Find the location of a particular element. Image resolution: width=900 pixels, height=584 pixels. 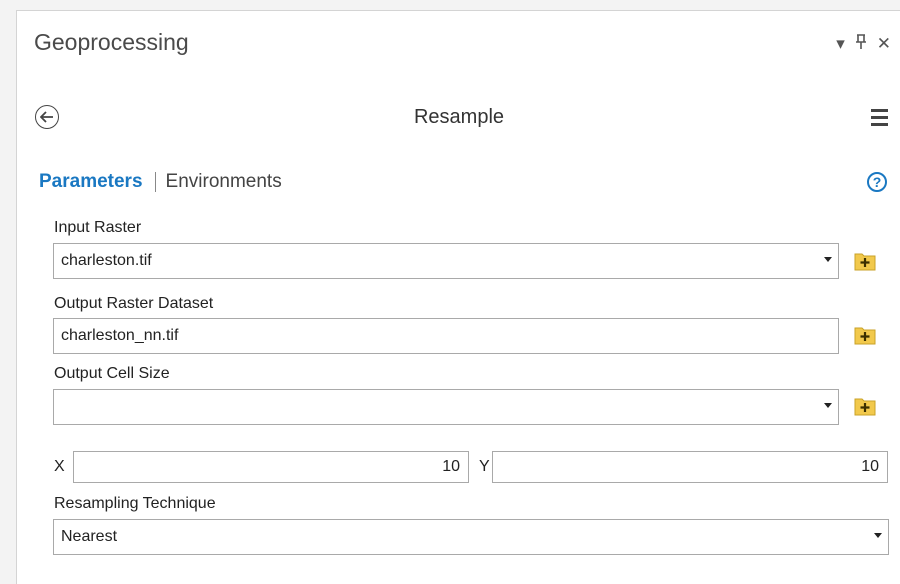

x-label: X is located at coordinates (59, 466).